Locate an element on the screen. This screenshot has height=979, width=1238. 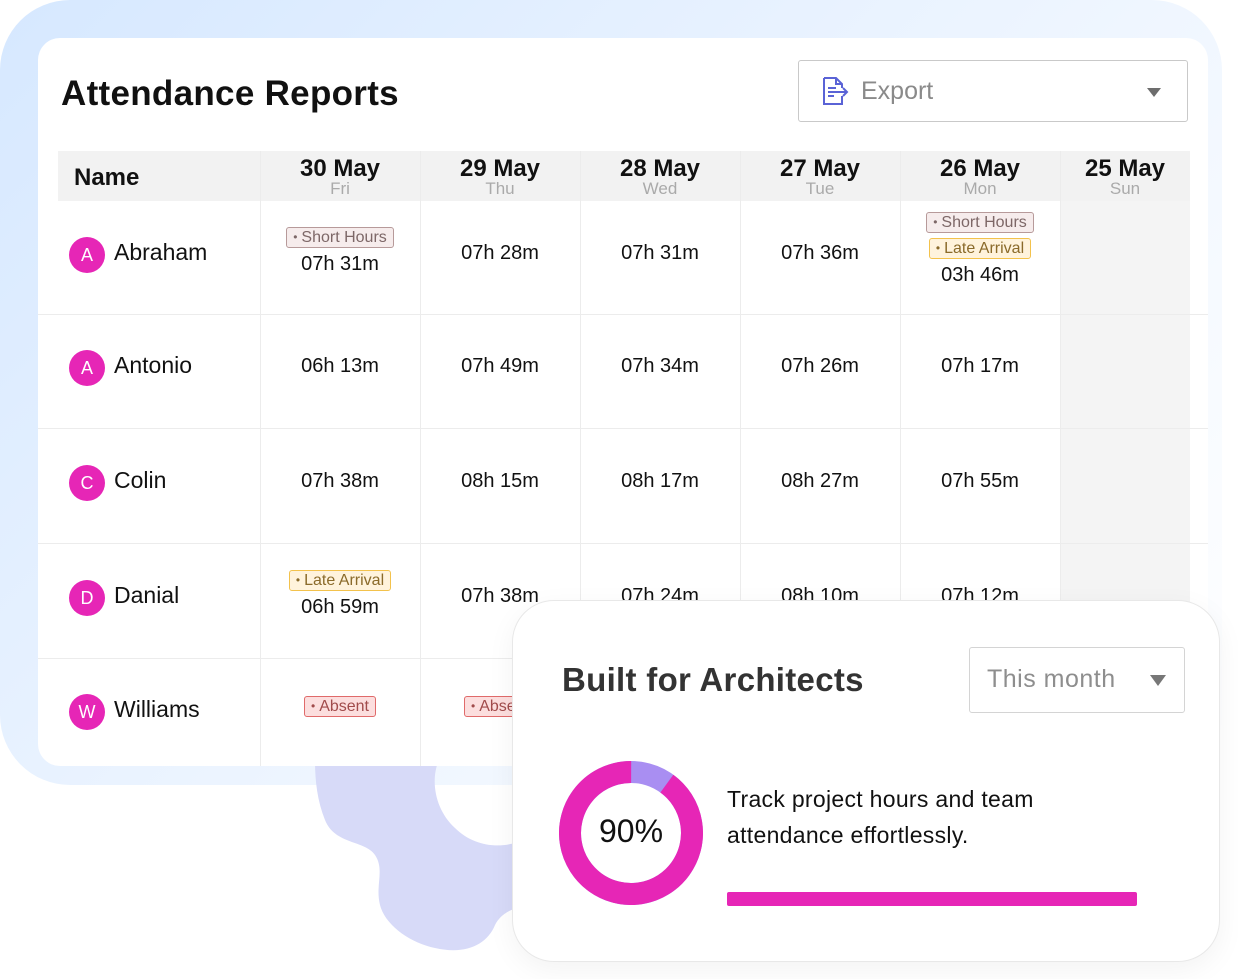
attendance-cell: 07h 31m is located at coordinates (660, 253).